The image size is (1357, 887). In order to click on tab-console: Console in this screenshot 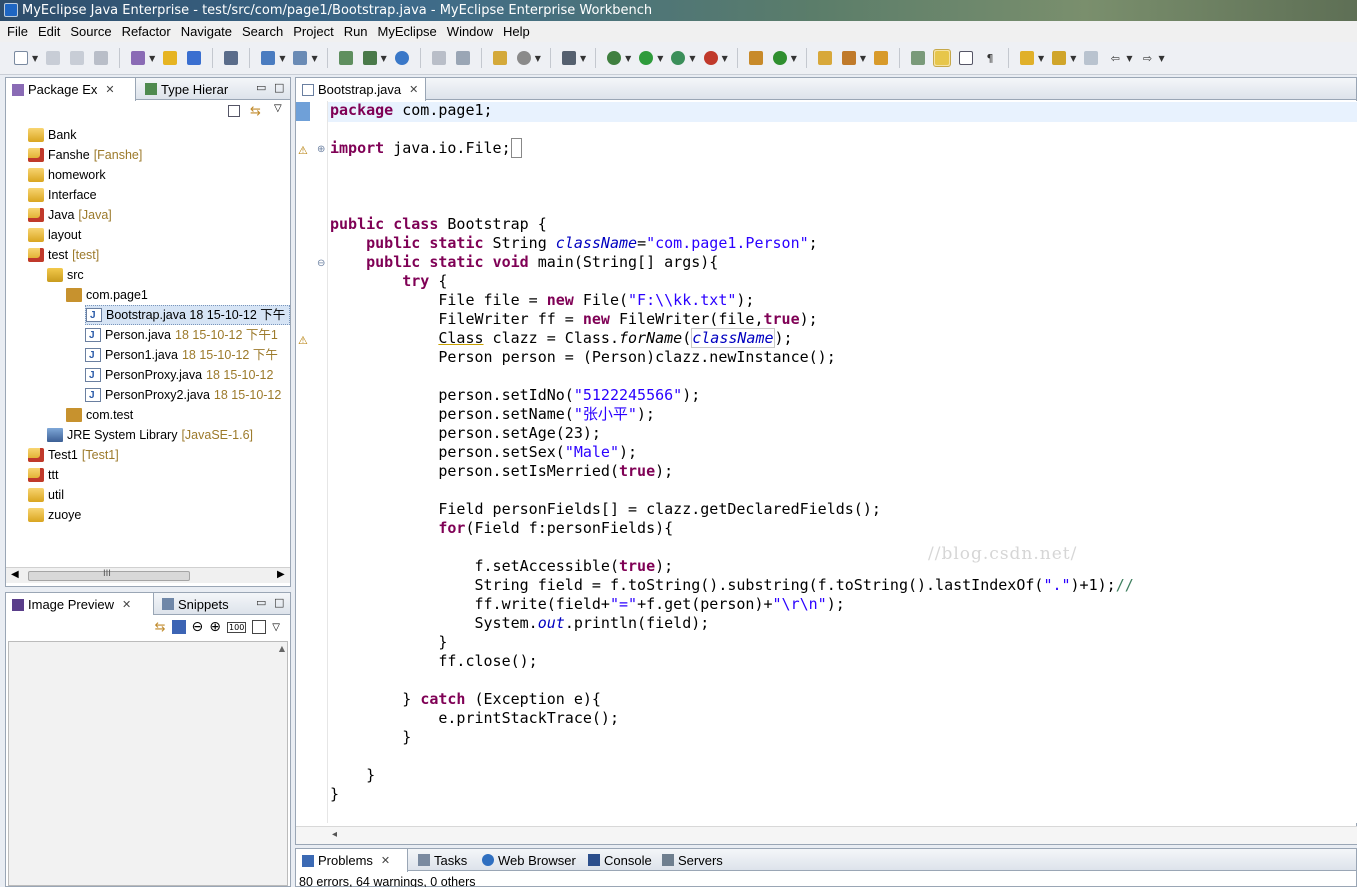, I will do `click(620, 860)`.